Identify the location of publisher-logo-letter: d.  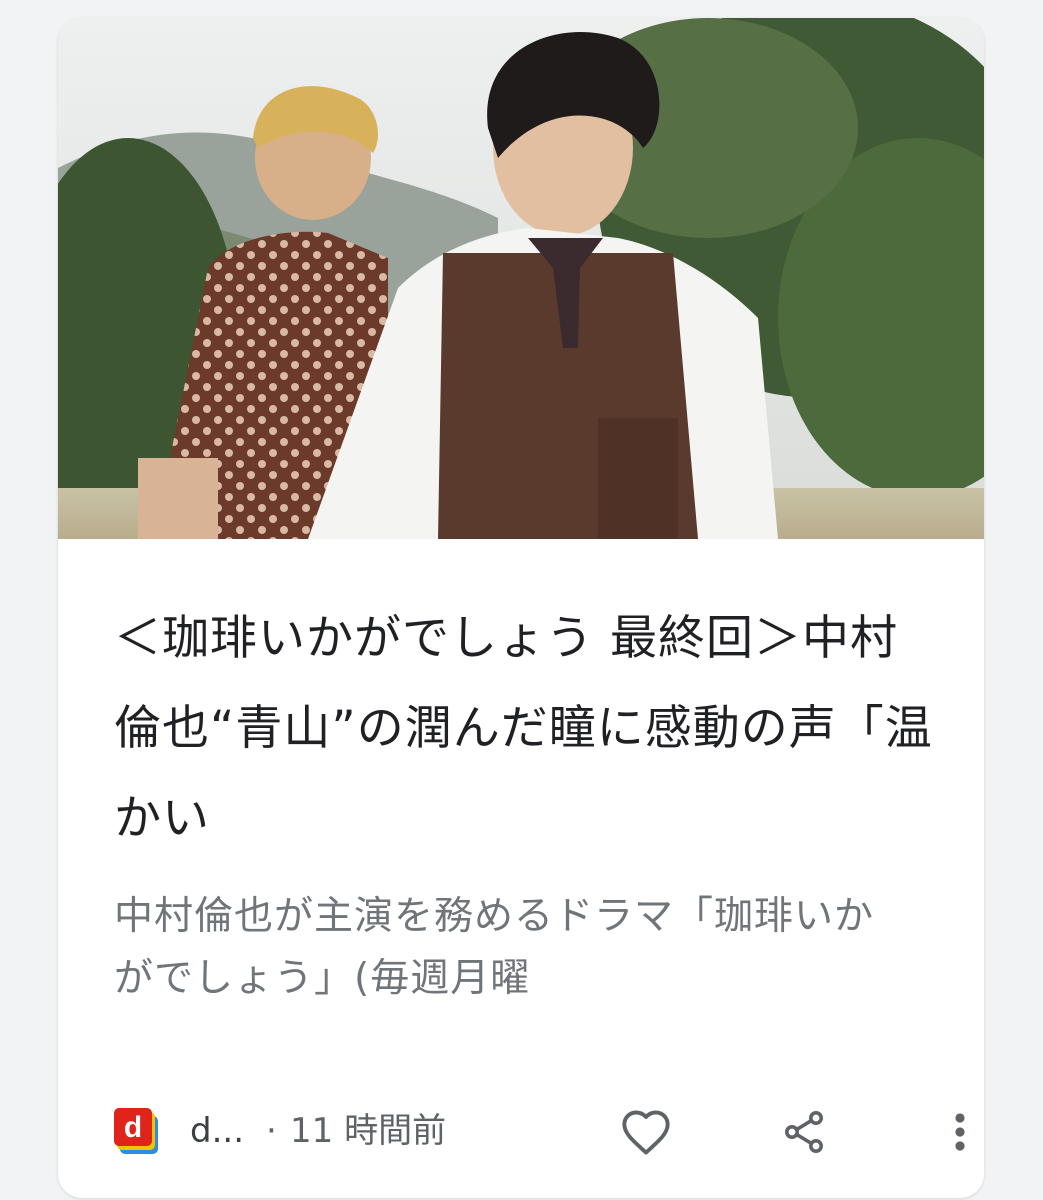
(133, 1127).